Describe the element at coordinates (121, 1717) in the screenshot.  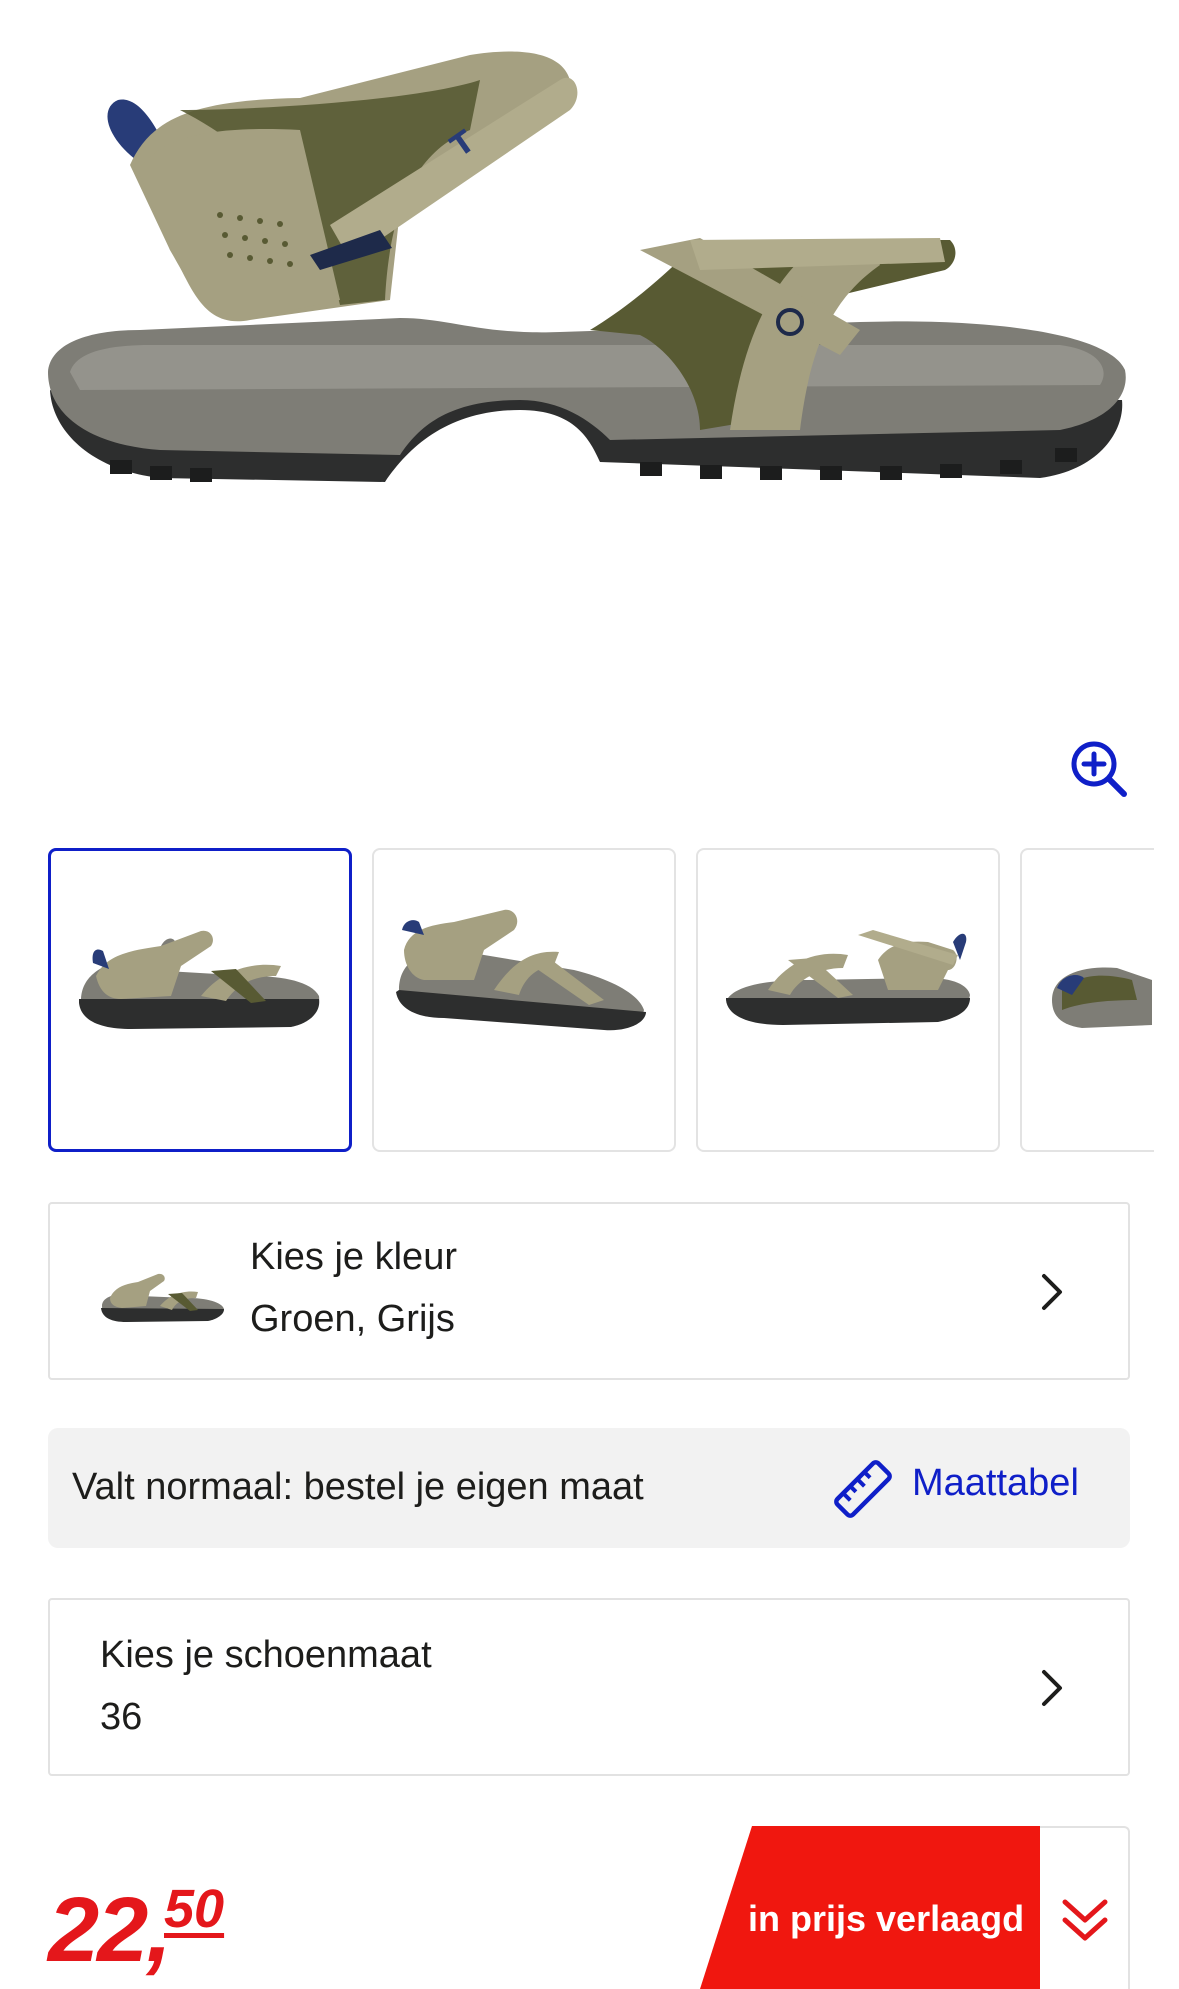
I see `size-selector-value: 36` at that location.